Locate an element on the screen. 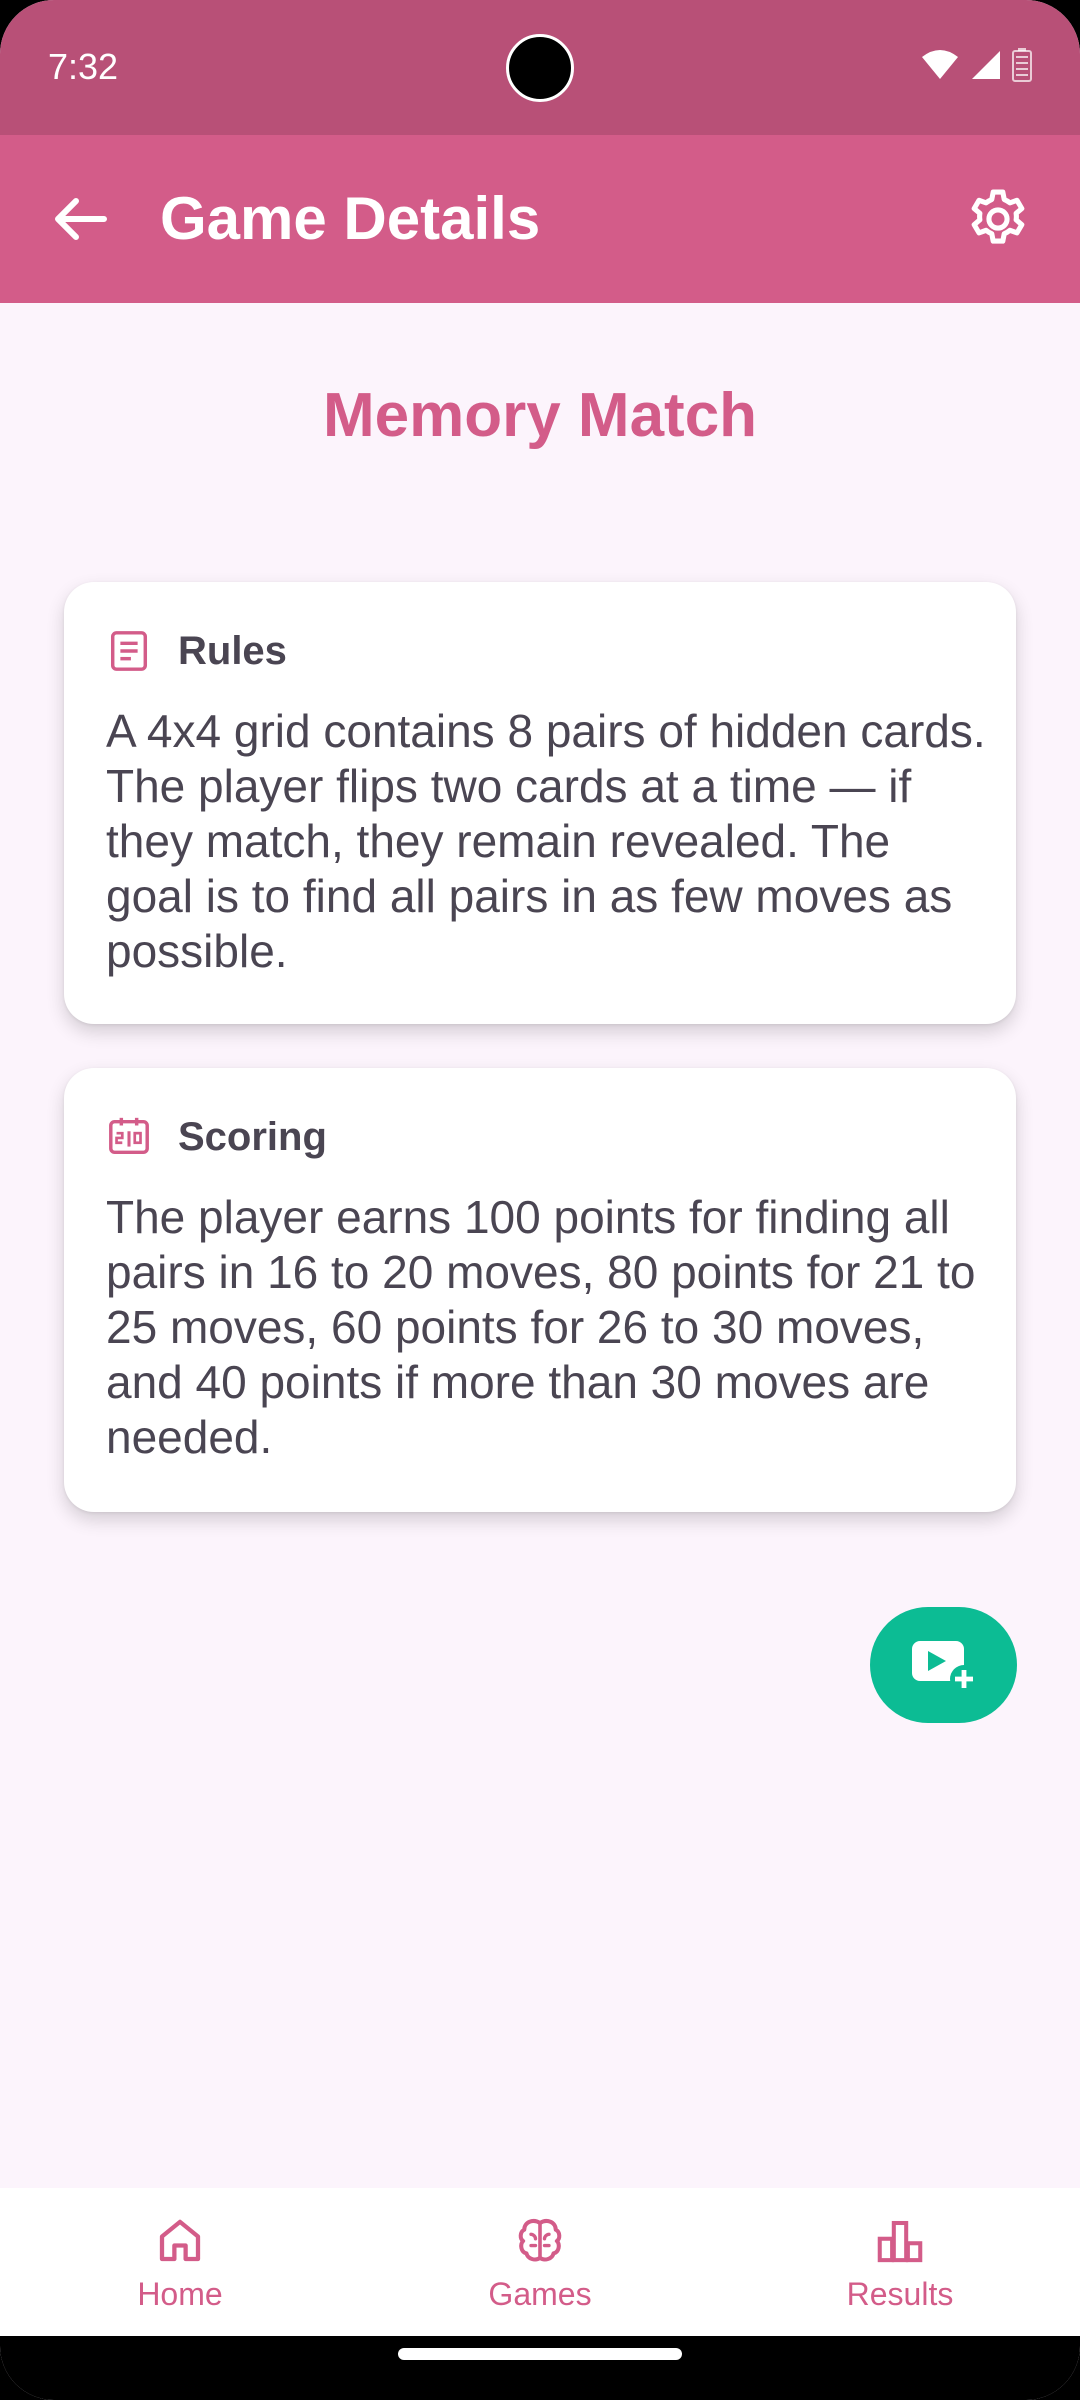 The width and height of the screenshot is (1080, 2400). settings-button is located at coordinates (998, 219).